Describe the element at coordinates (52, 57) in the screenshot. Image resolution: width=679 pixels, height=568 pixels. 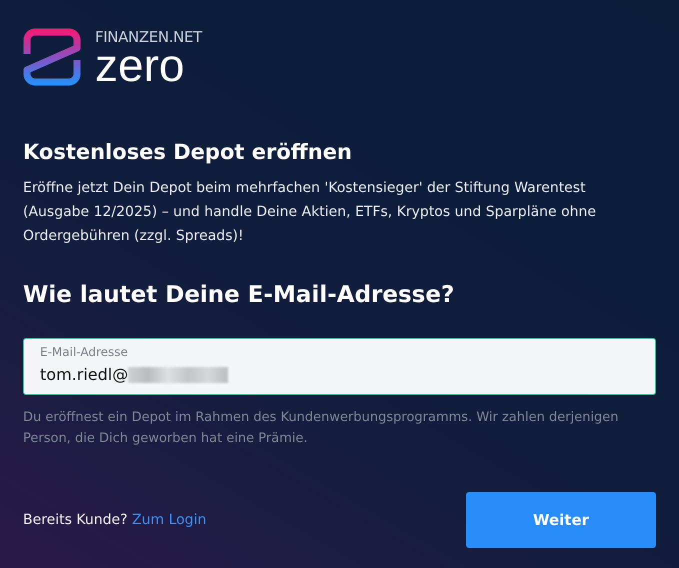
I see `logo-icon` at that location.